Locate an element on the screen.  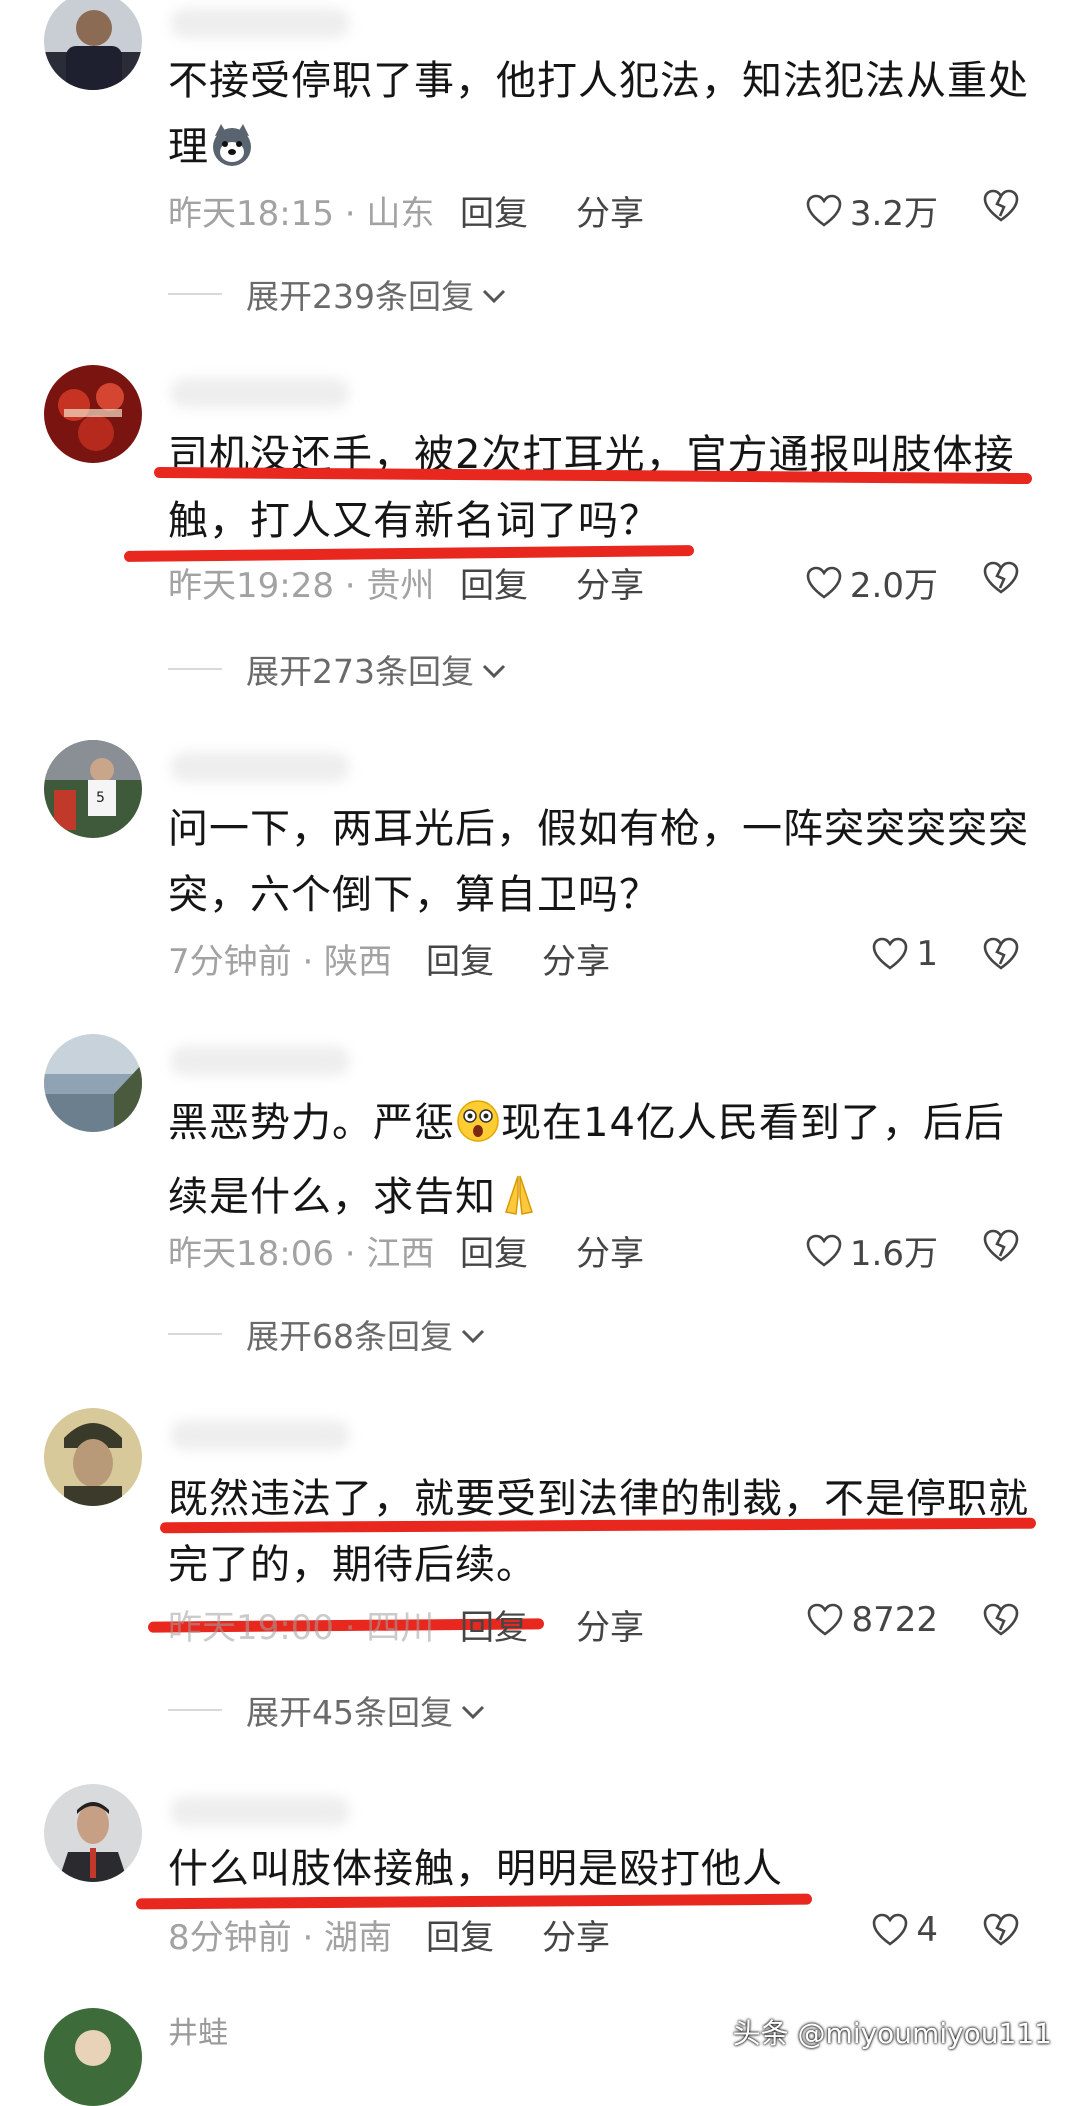
like-button: 2.0万 is located at coordinates (872, 582).